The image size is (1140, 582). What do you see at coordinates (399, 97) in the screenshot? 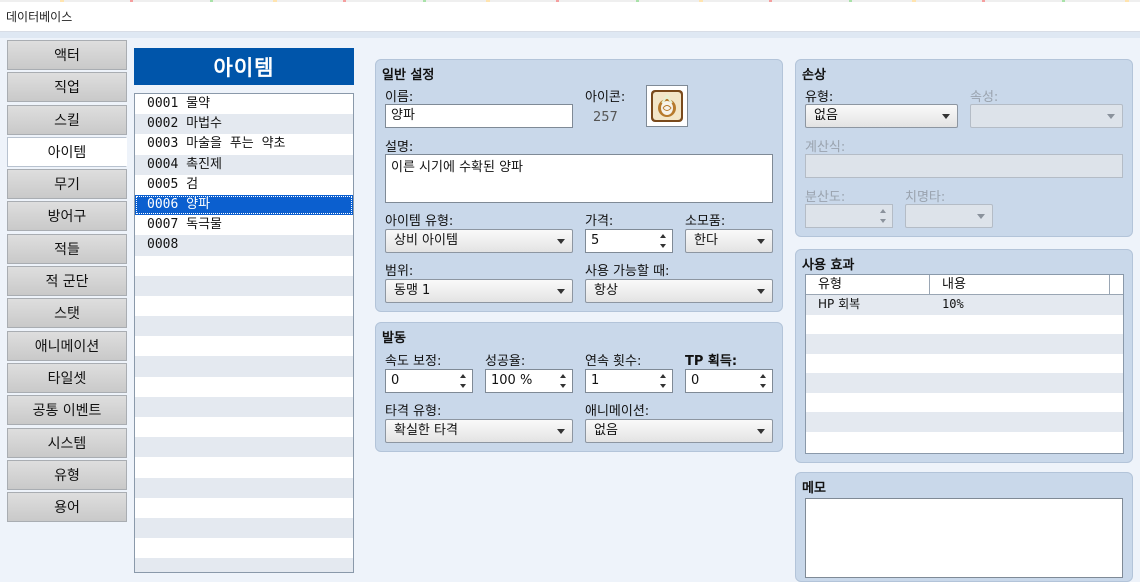
I see `name-label: 이름:` at bounding box center [399, 97].